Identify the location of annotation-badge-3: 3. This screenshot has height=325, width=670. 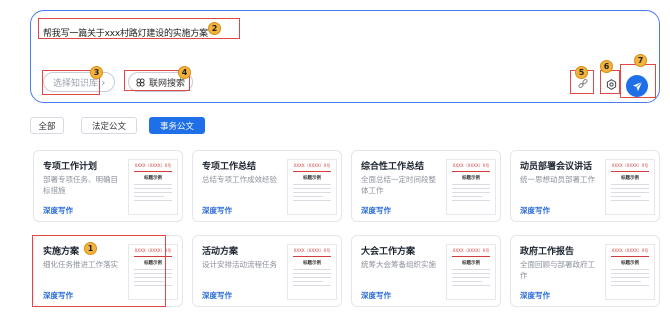
(96, 72).